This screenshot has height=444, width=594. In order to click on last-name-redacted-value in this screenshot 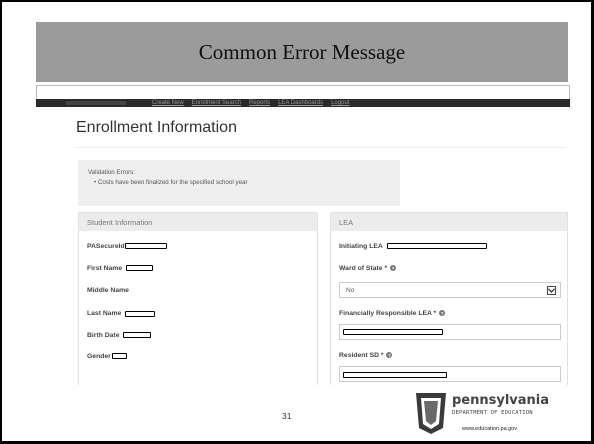, I will do `click(140, 314)`.